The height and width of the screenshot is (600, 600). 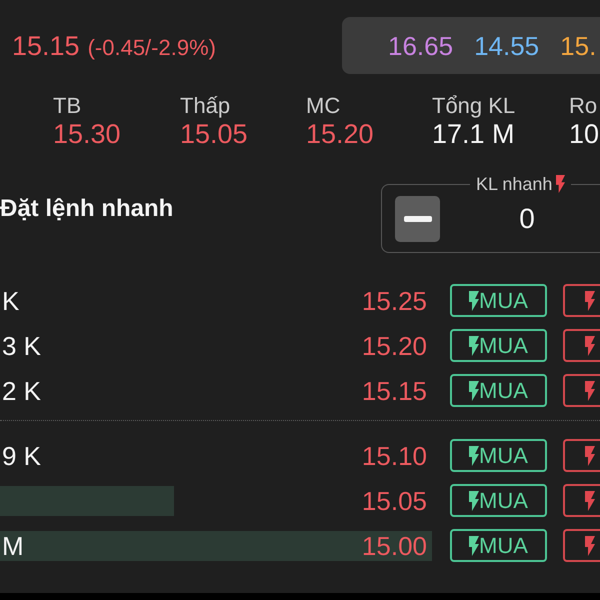 What do you see at coordinates (474, 134) in the screenshot?
I see `stat-value: 17.1 M` at bounding box center [474, 134].